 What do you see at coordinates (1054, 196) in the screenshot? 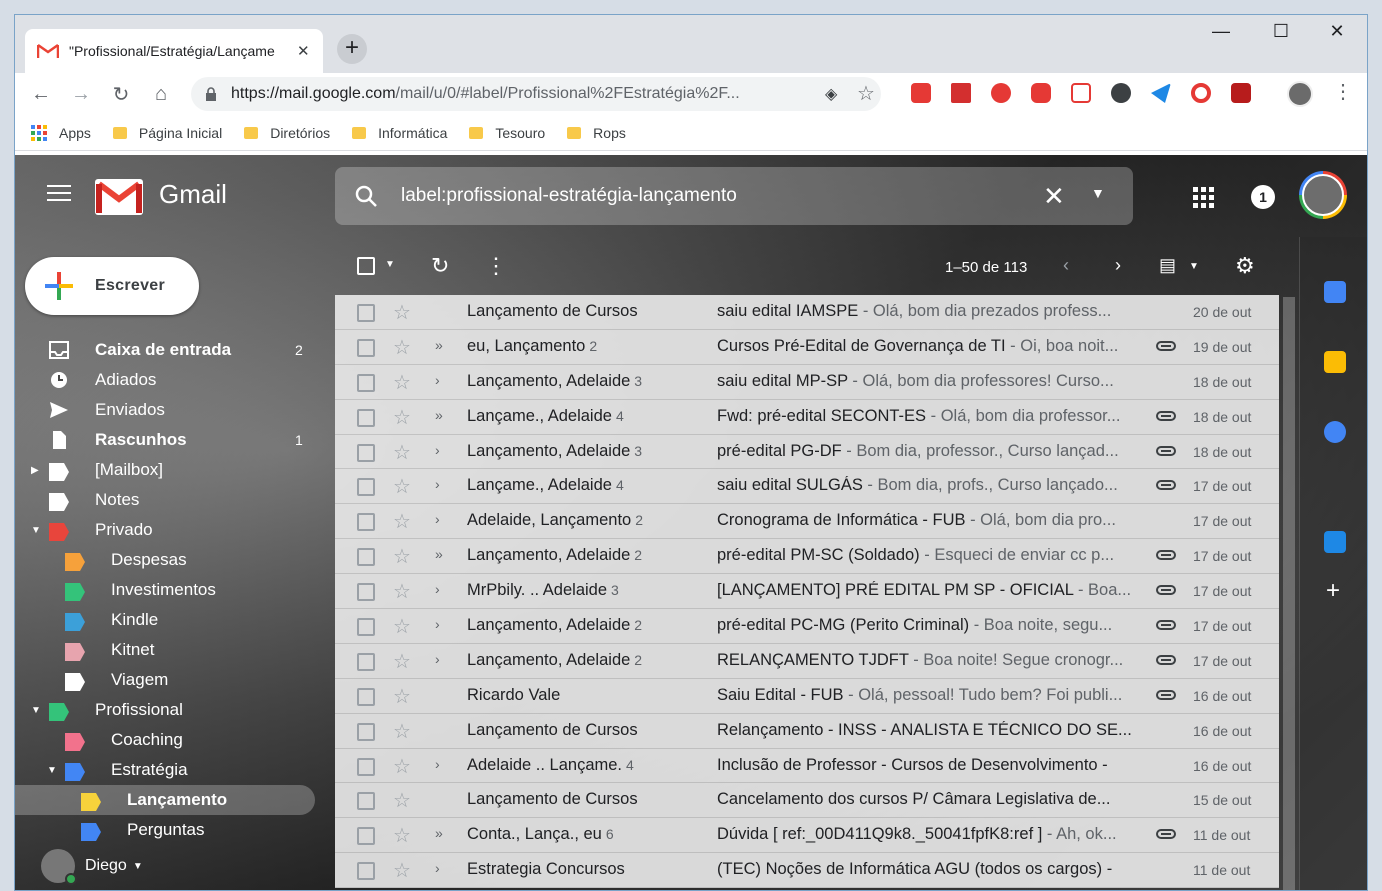
I see `clear-search-icon: ✕` at bounding box center [1054, 196].